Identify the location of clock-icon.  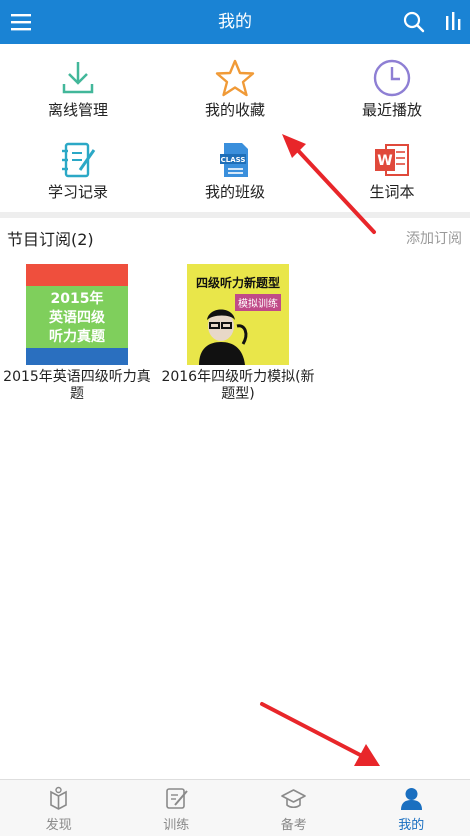
(392, 78).